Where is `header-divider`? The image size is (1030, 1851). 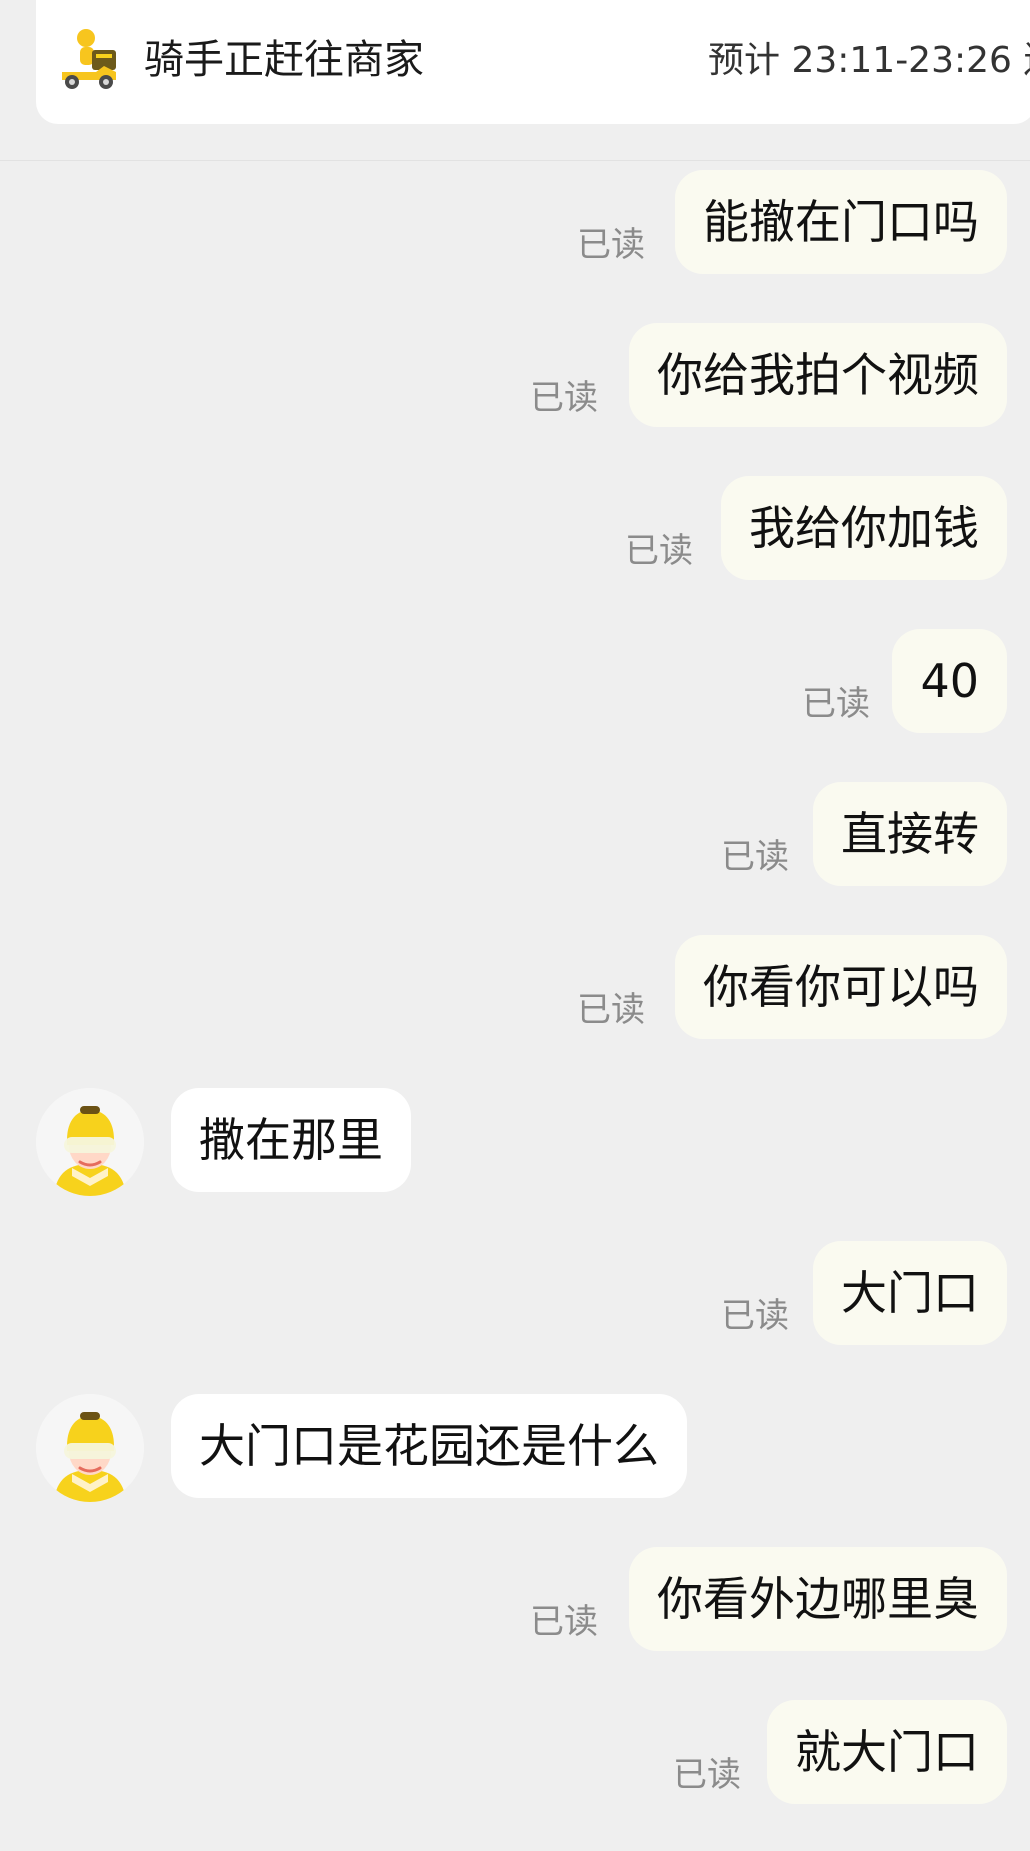 header-divider is located at coordinates (515, 160).